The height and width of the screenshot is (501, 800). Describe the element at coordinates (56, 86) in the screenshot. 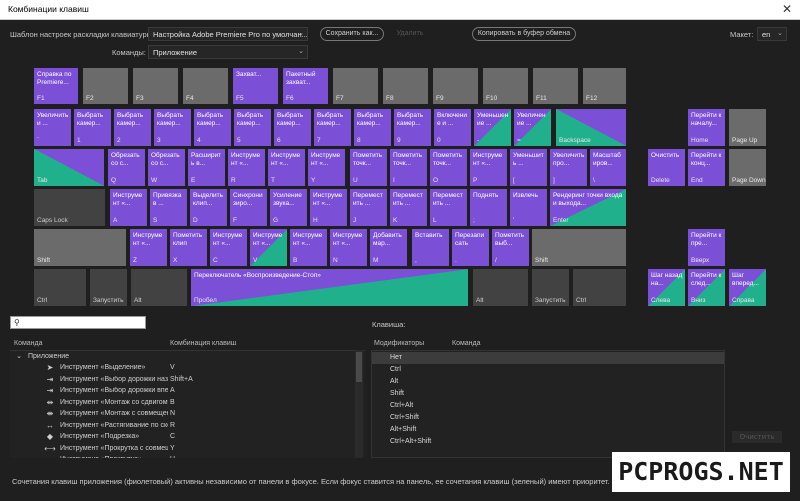

I see `key-f1: Справка по Premiere... F1` at that location.